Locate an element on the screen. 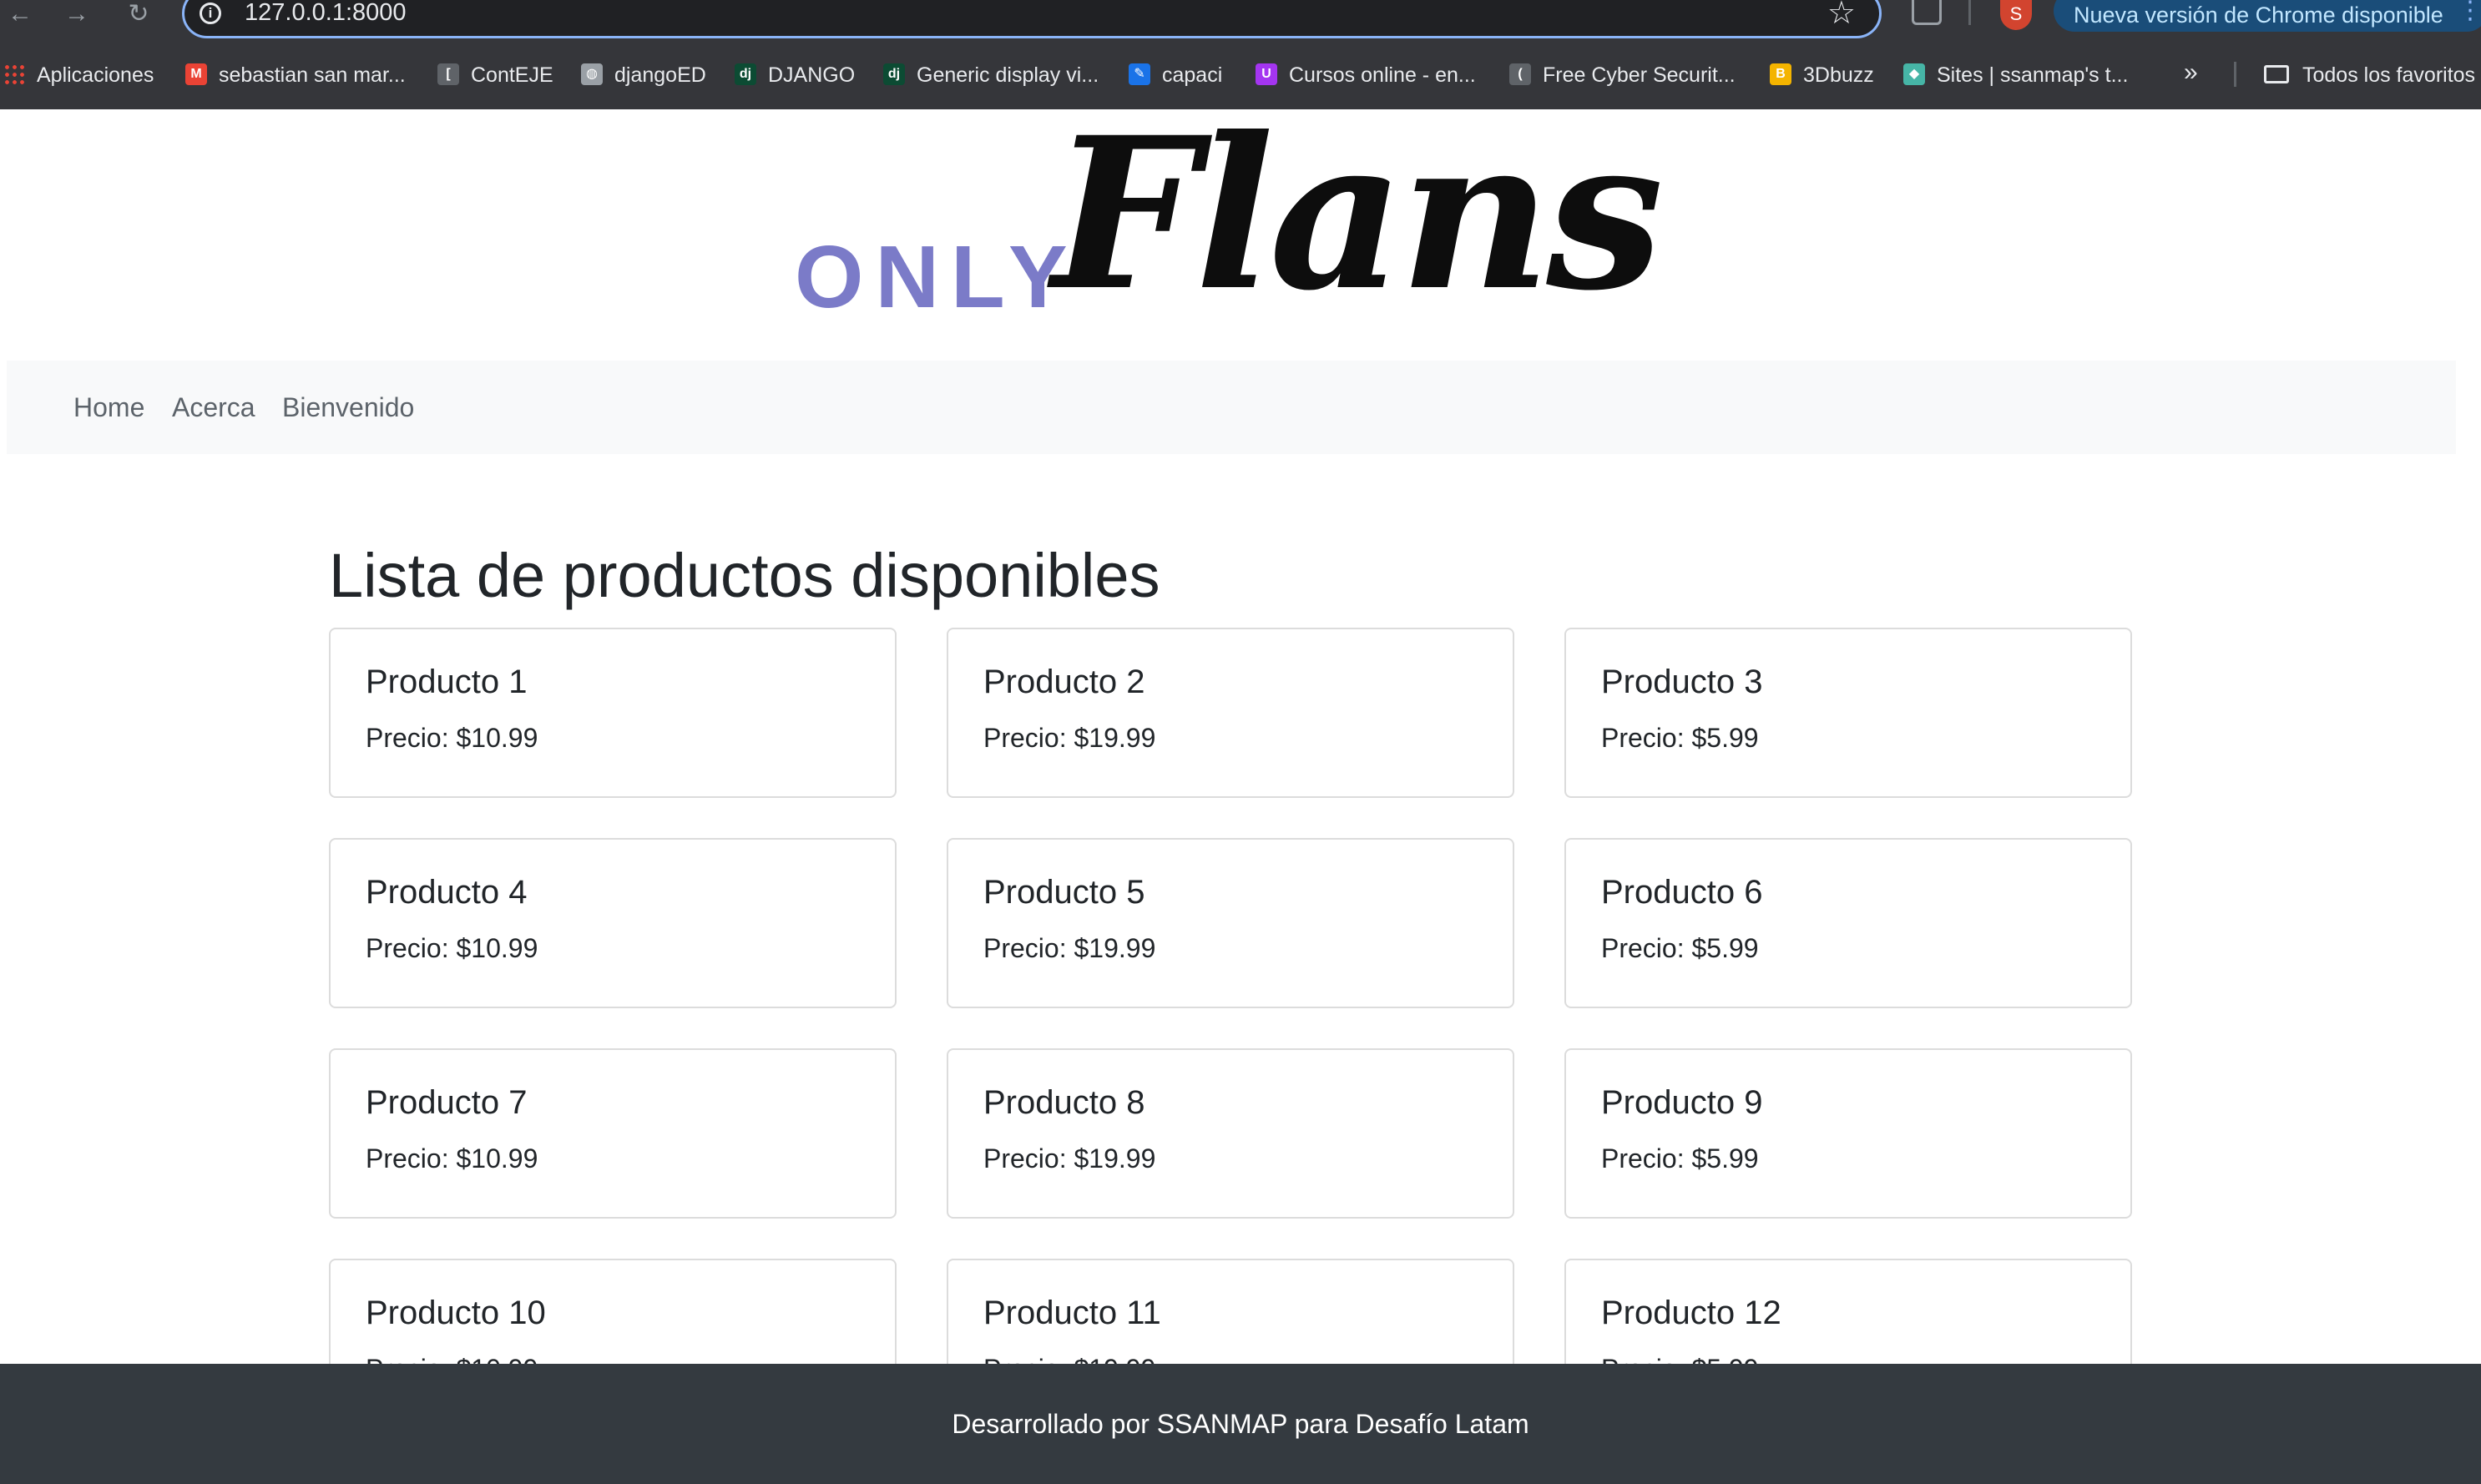 Image resolution: width=2481 pixels, height=1484 pixels. product-card: Producto 6 Precio: $5.99 is located at coordinates (1848, 923).